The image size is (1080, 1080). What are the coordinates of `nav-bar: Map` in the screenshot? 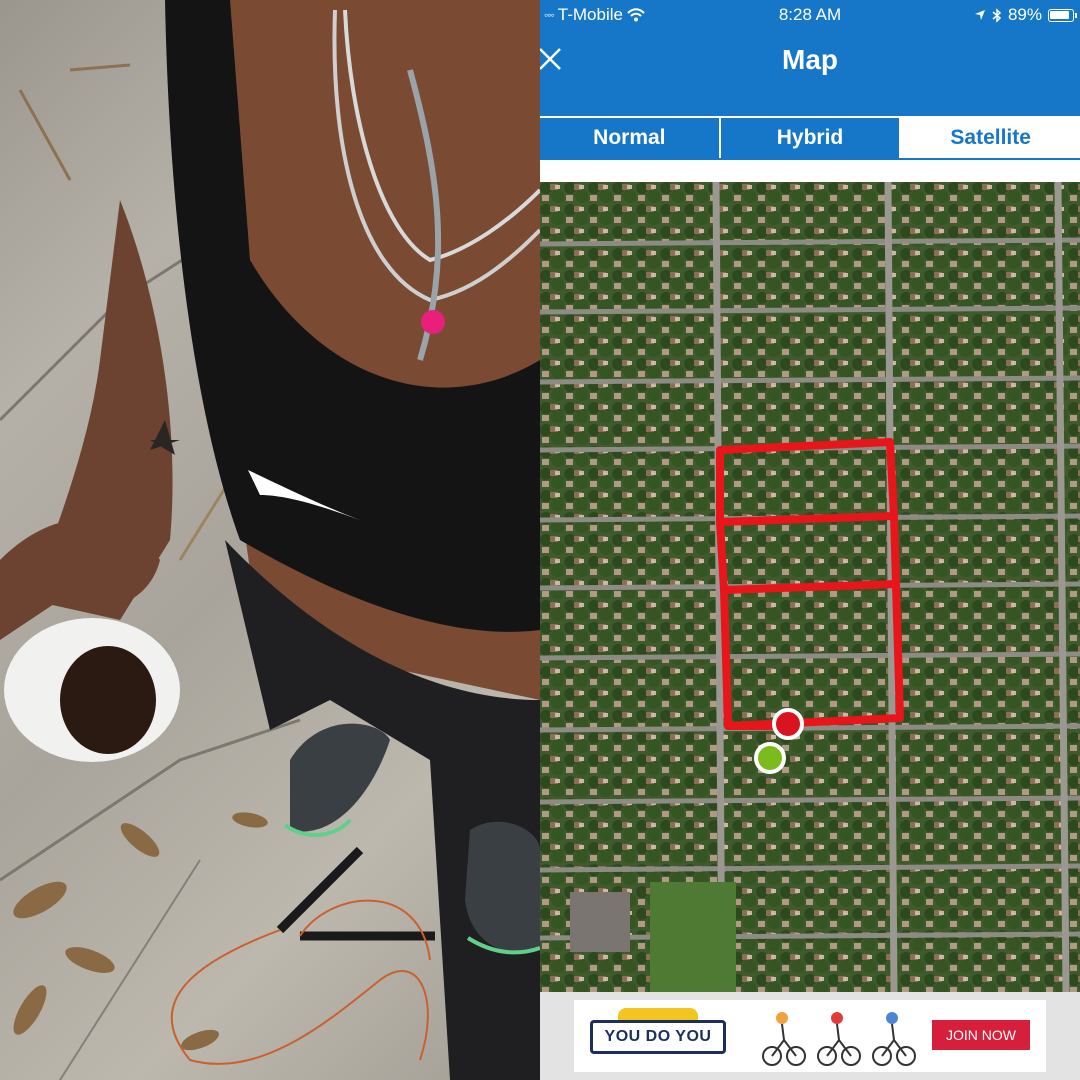 It's located at (810, 73).